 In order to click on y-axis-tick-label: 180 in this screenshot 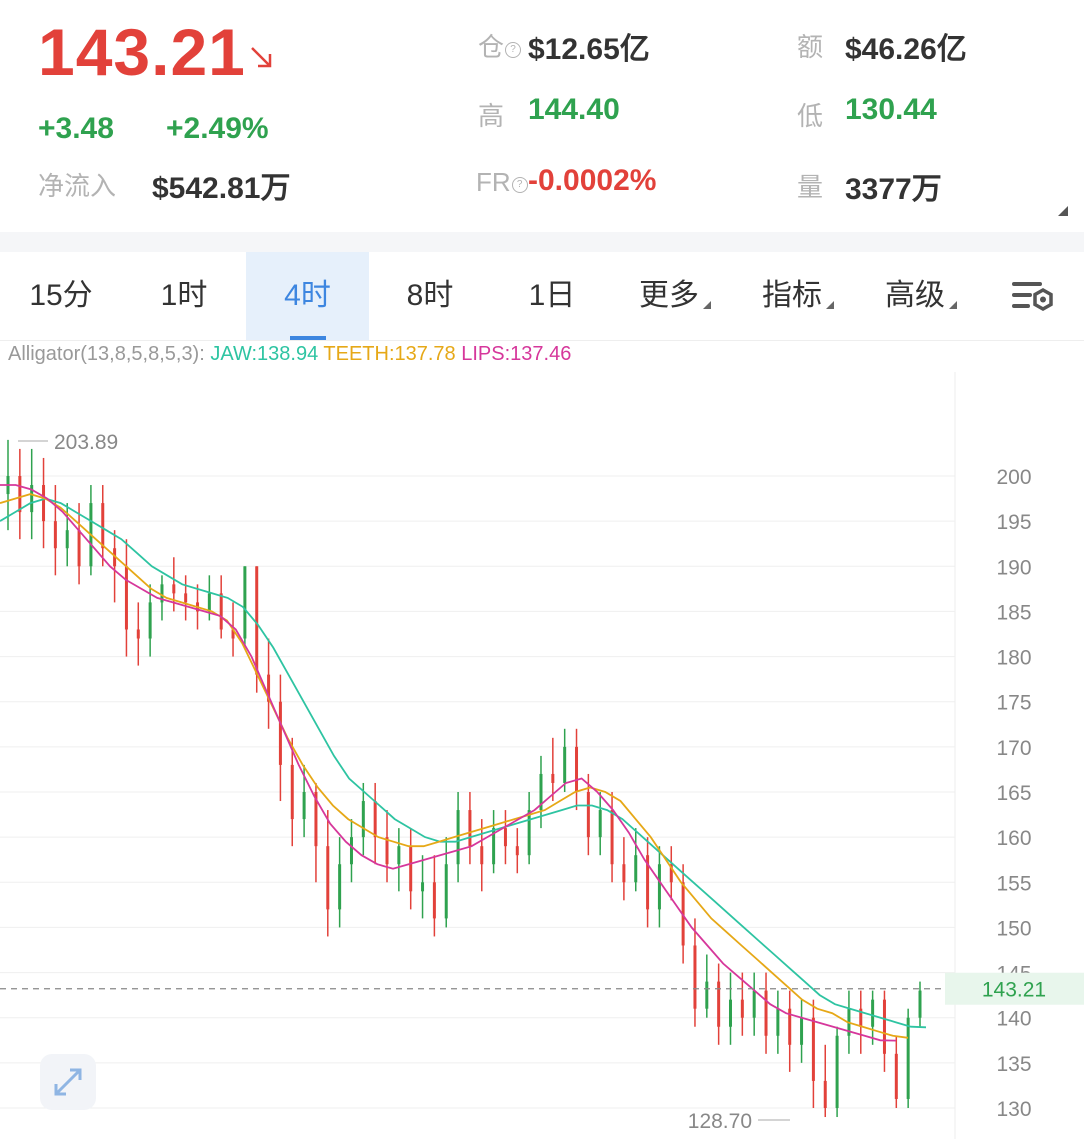, I will do `click(1013, 658)`.